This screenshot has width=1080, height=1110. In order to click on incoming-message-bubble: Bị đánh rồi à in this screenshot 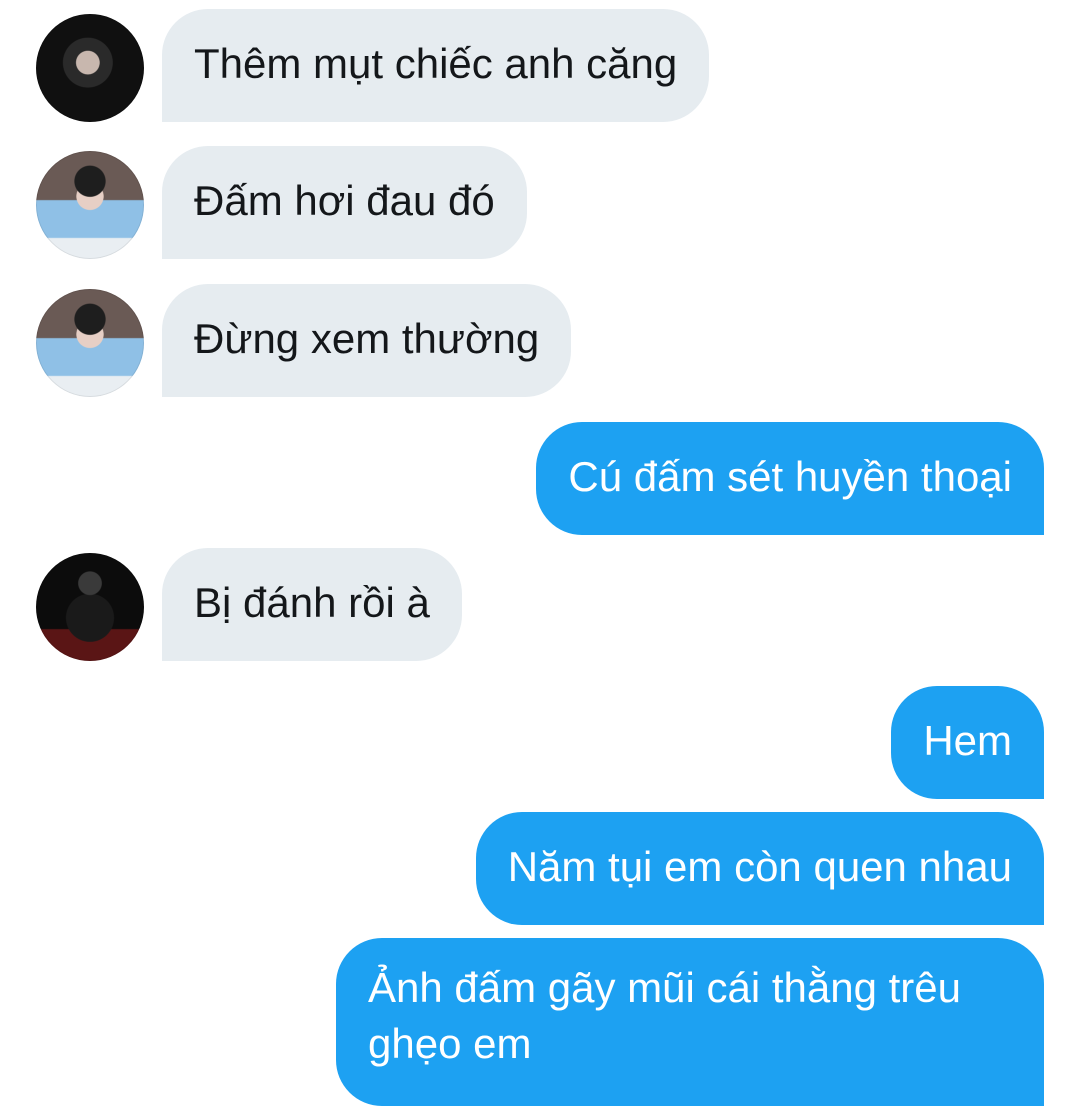, I will do `click(312, 604)`.